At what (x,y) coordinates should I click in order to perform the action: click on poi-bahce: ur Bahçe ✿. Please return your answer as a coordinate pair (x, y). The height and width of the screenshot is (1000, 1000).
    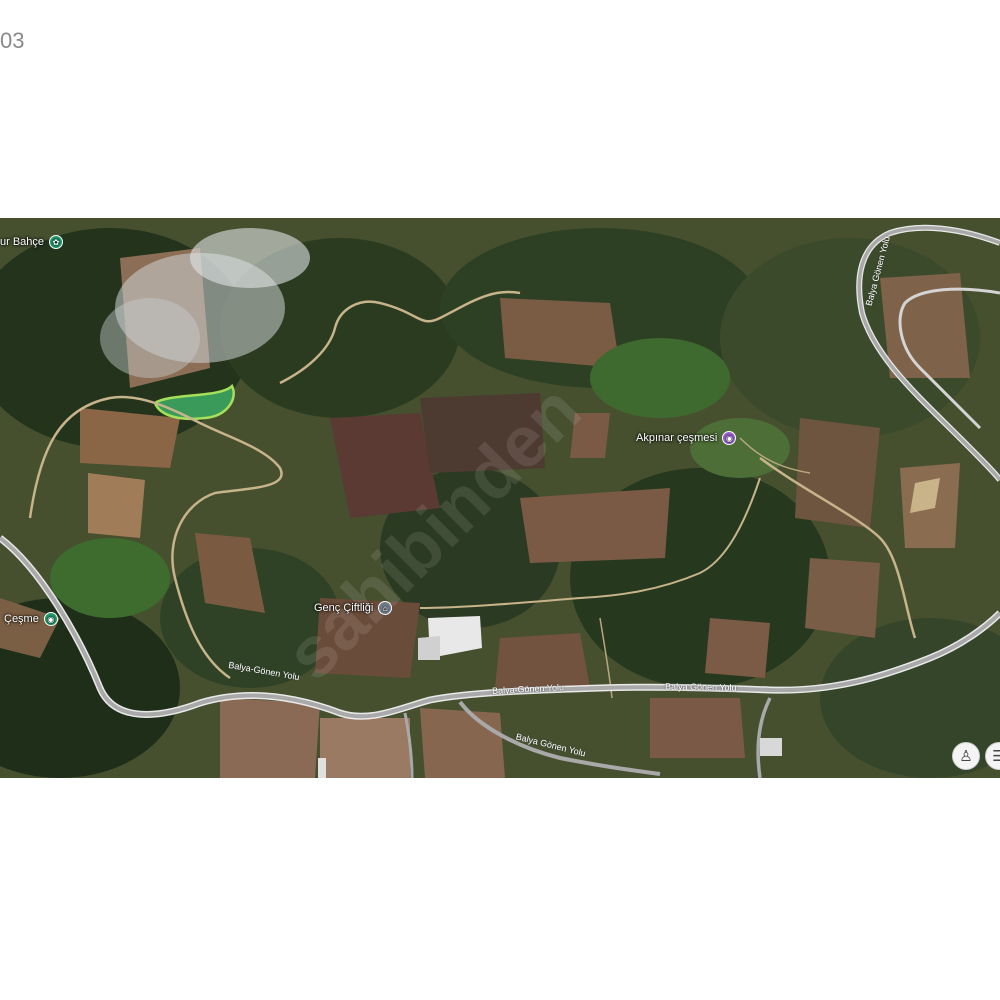
    Looking at the image, I should click on (32, 242).